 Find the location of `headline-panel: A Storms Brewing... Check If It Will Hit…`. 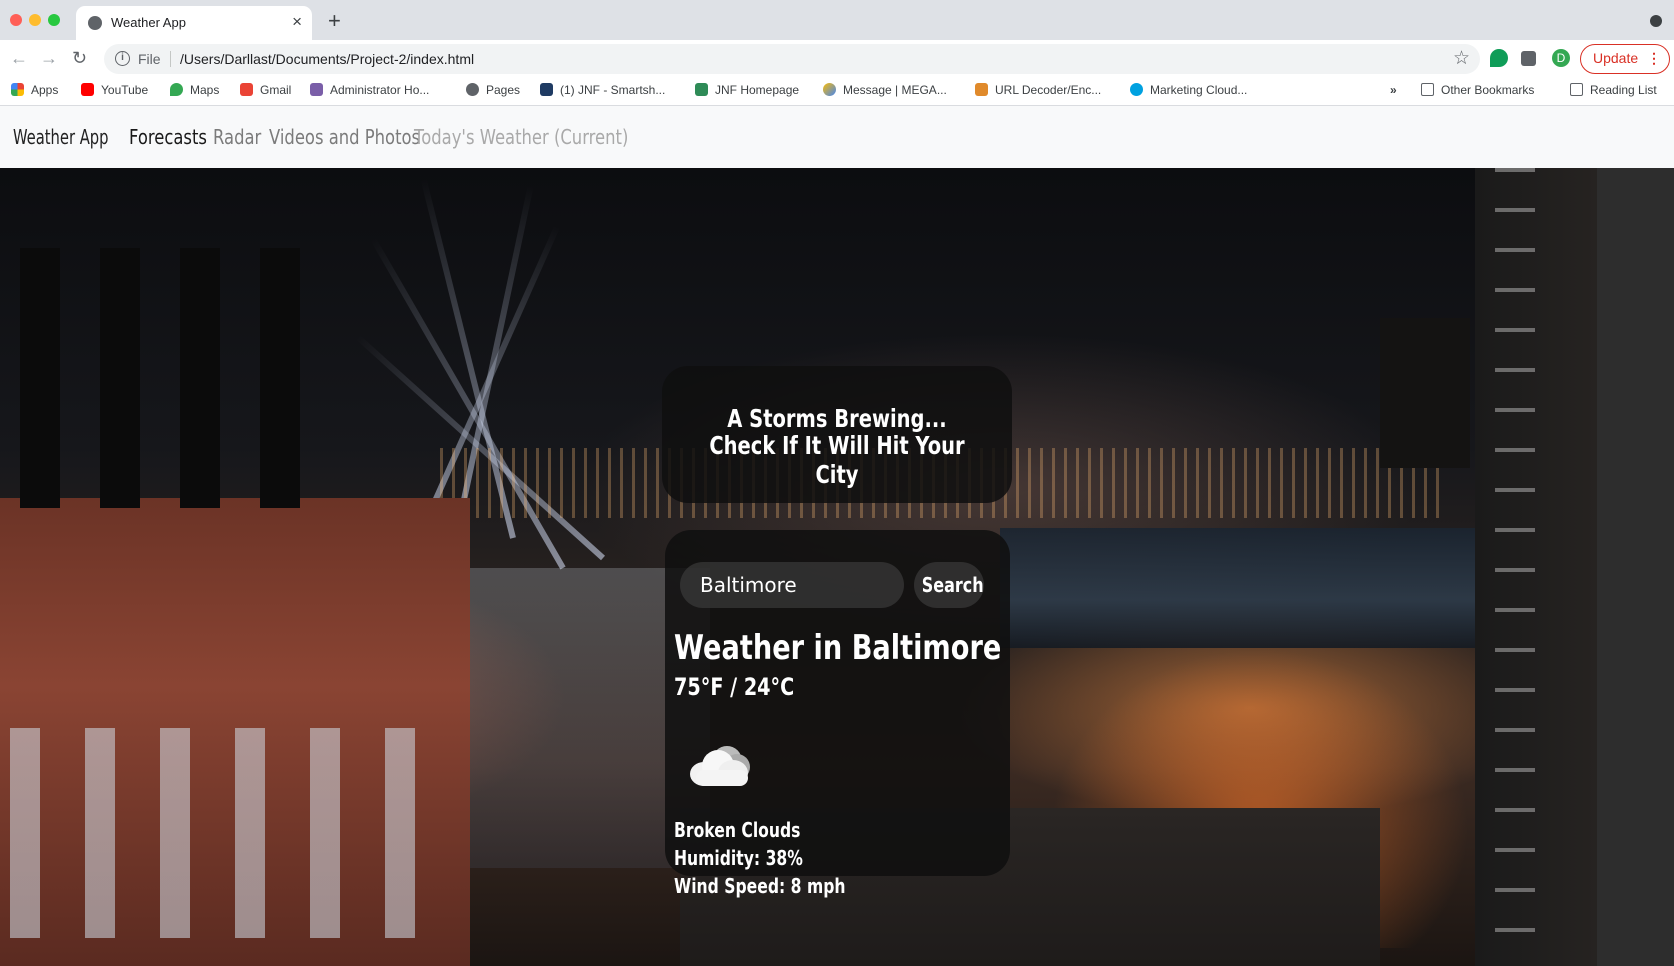

headline-panel: A Storms Brewing... Check If It Will Hit… is located at coordinates (837, 434).